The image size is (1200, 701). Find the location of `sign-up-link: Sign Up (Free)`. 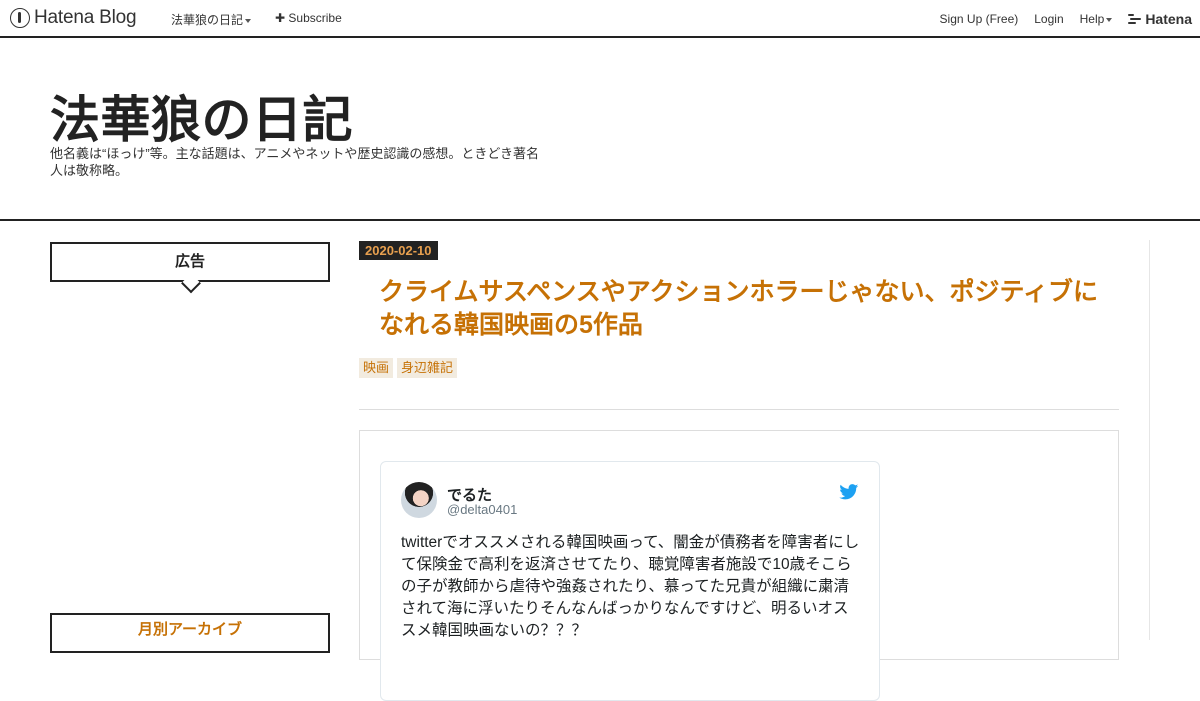

sign-up-link: Sign Up (Free) is located at coordinates (979, 19).